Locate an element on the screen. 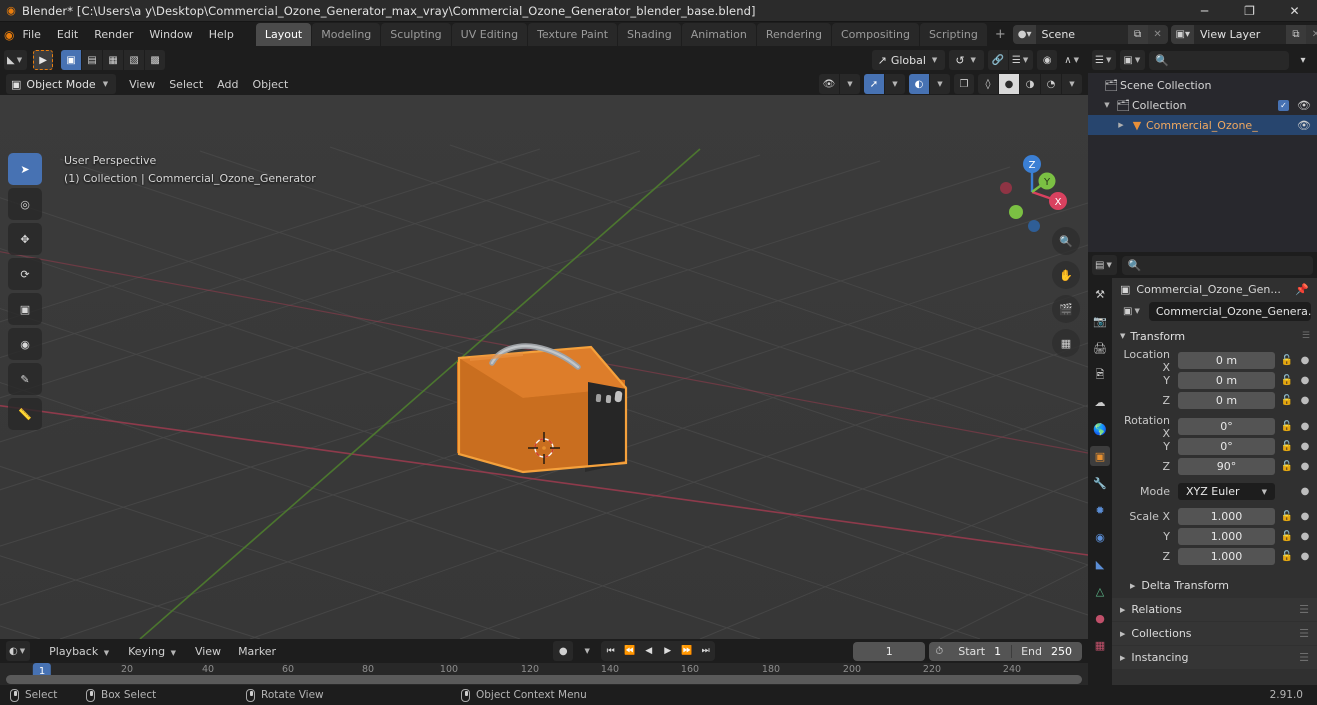 The image size is (1317, 705). tab-scene: ☁ is located at coordinates (1100, 402).